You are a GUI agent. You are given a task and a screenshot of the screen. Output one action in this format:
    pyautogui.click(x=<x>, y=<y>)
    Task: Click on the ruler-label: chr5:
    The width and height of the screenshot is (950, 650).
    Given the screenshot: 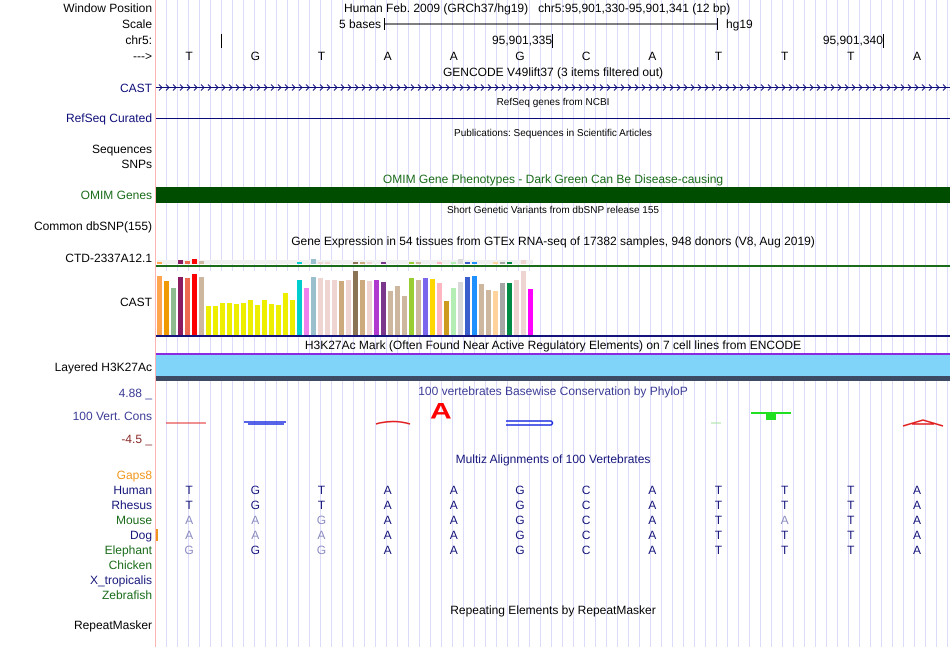 What is the action you would take?
    pyautogui.click(x=138, y=40)
    